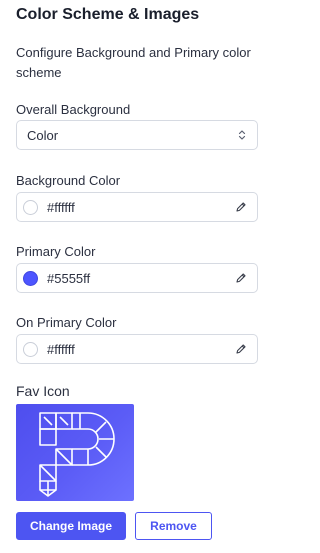  I want to click on background-color-swatch, so click(30, 207).